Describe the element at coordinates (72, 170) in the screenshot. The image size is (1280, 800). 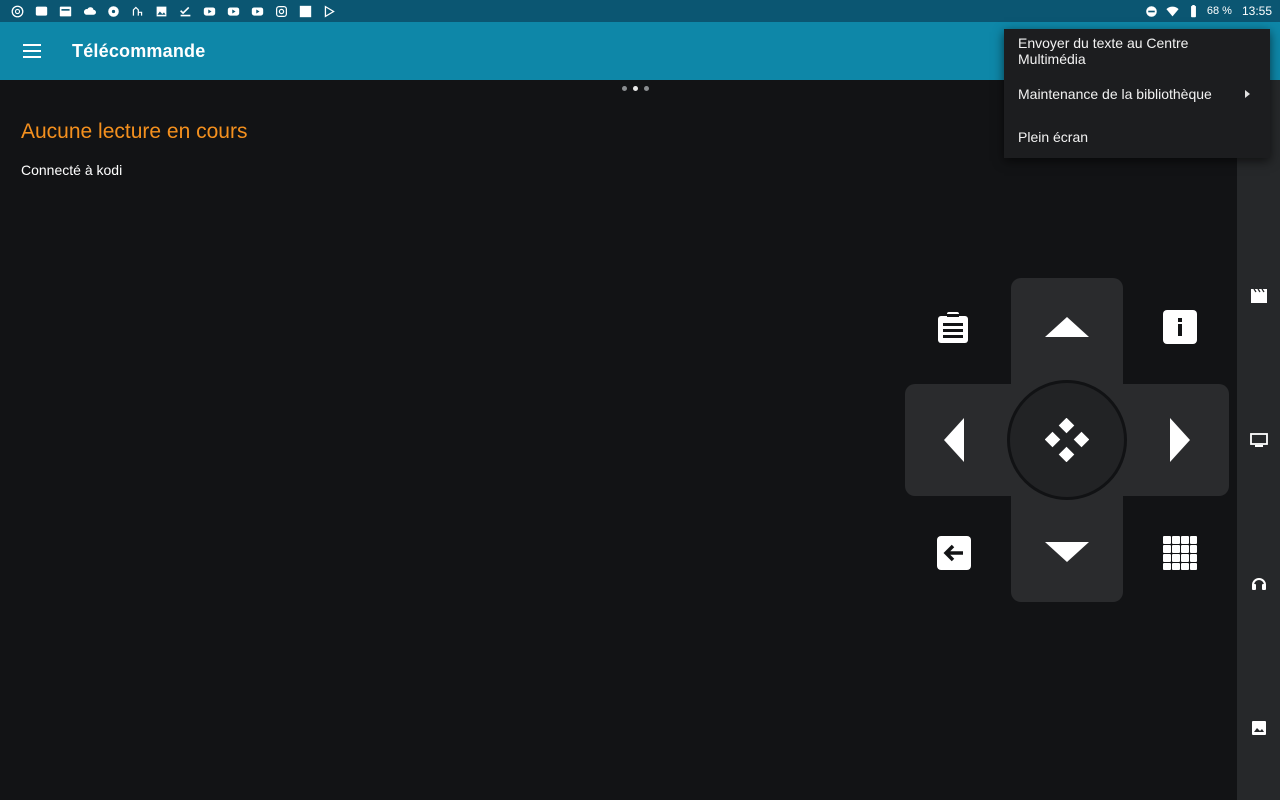
I see `connection-status: Connecté à kodi` at that location.